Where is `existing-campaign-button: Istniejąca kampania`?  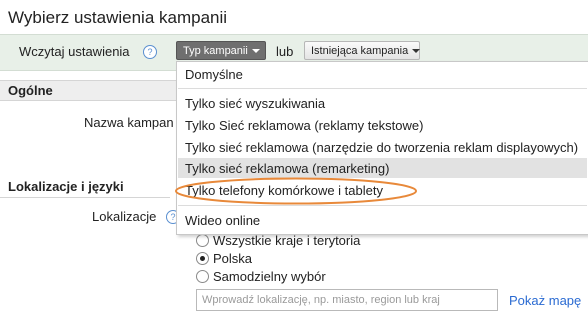 existing-campaign-button: Istniejąca kampania is located at coordinates (362, 50).